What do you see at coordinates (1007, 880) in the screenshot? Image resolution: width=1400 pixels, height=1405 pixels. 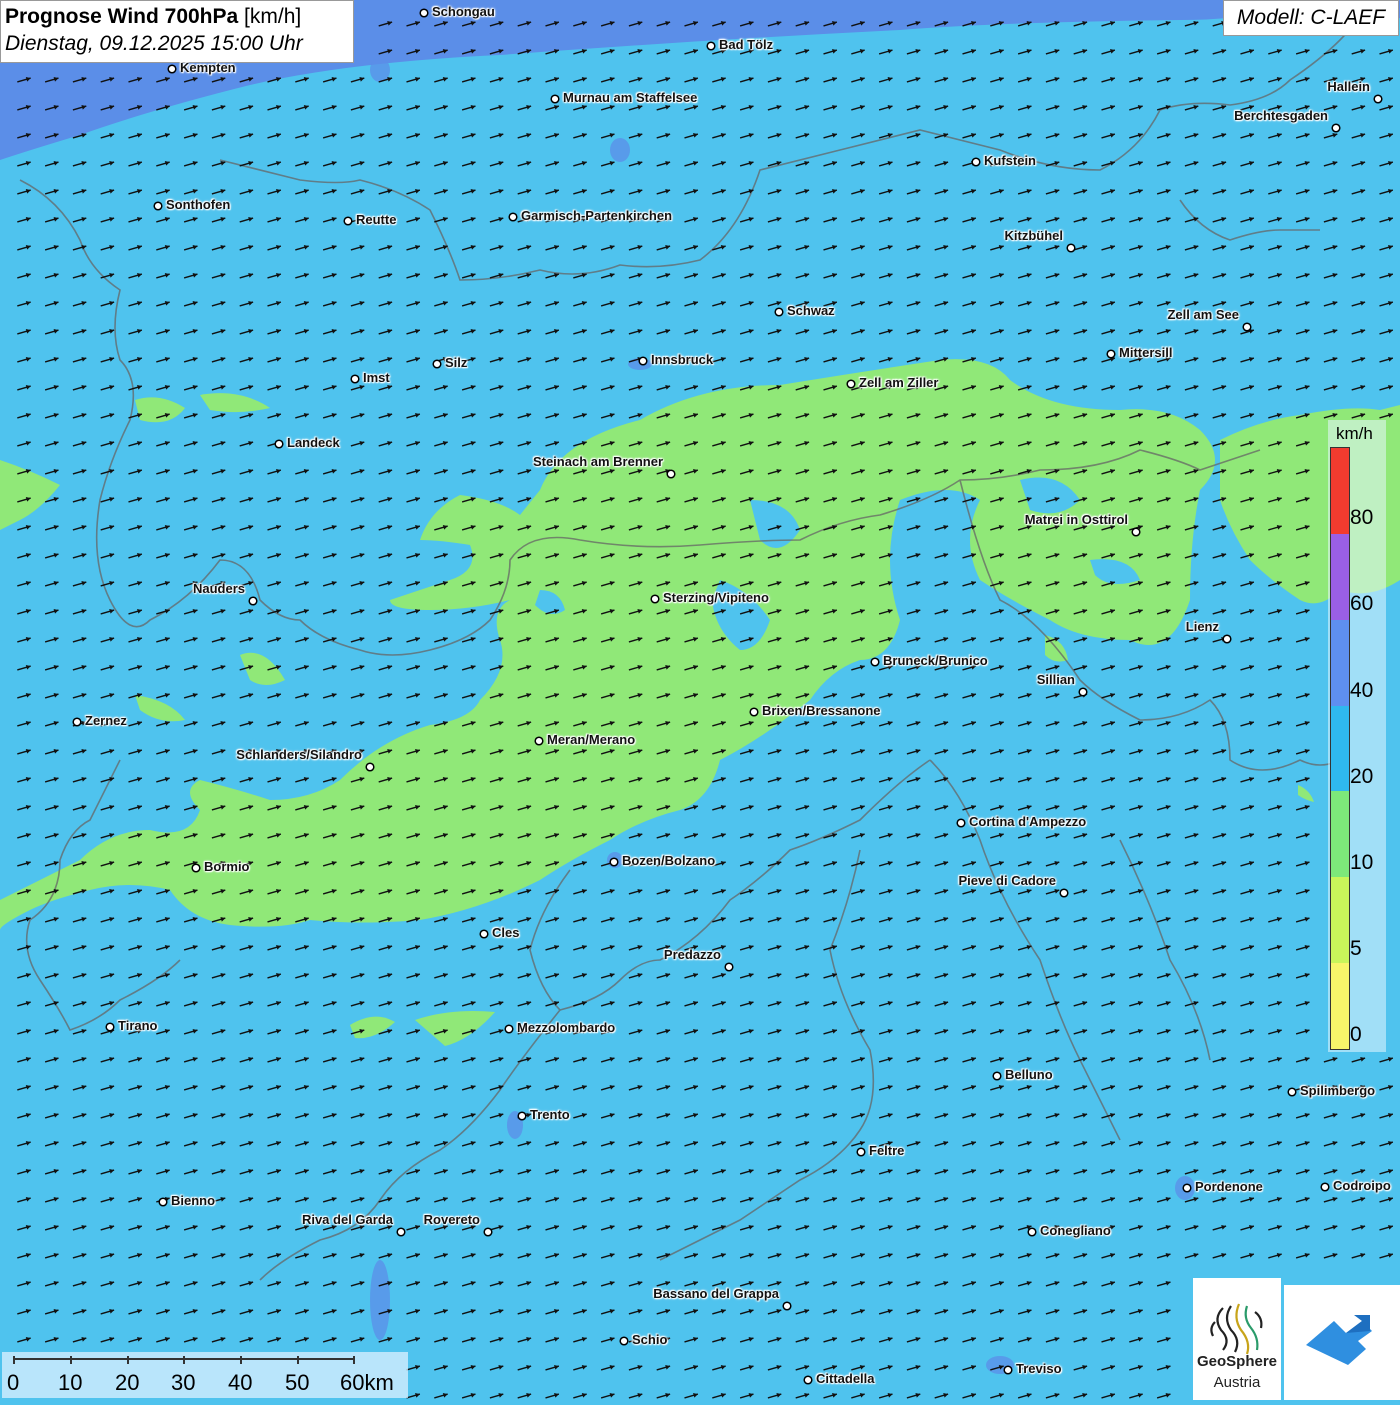 I see `city-label: Pieve di Cadore` at bounding box center [1007, 880].